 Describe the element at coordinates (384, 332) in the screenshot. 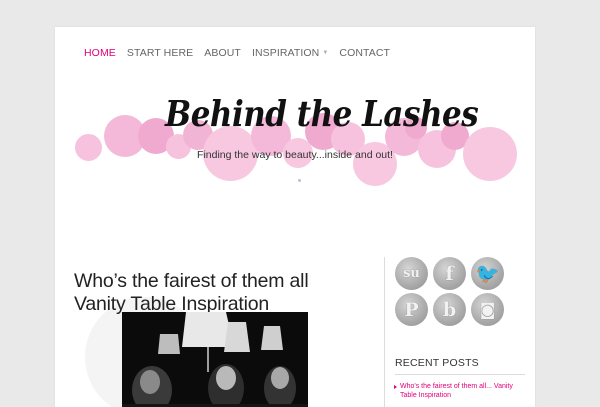

I see `sidebar-divider` at that location.